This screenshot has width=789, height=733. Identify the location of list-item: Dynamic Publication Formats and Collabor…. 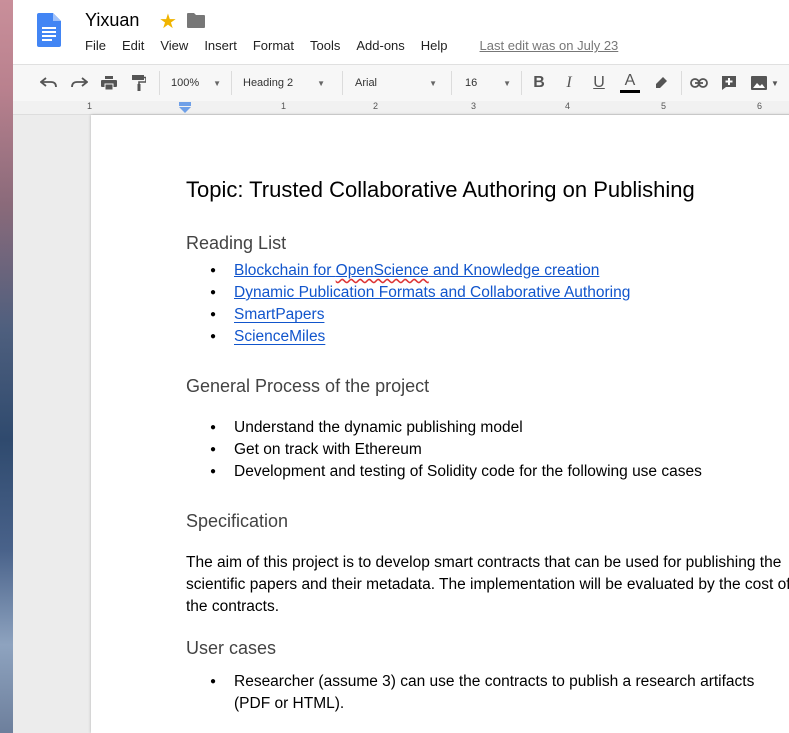
(487, 293).